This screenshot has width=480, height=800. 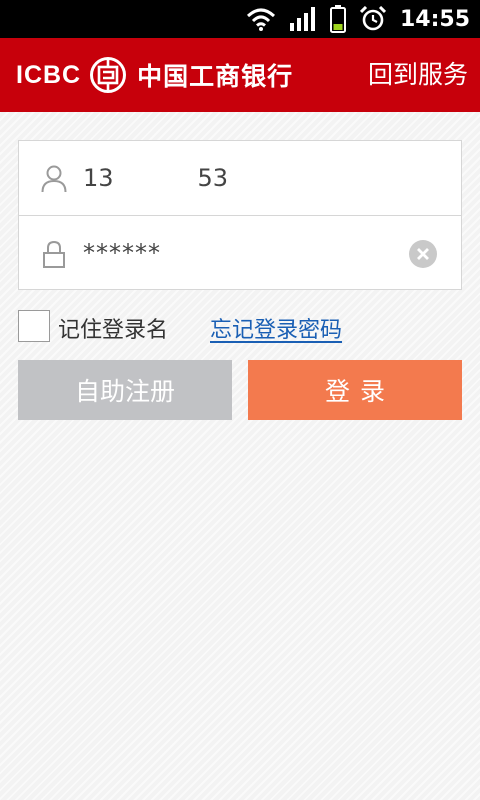 I want to click on back-to-service-link: 回到服务, so click(x=418, y=75).